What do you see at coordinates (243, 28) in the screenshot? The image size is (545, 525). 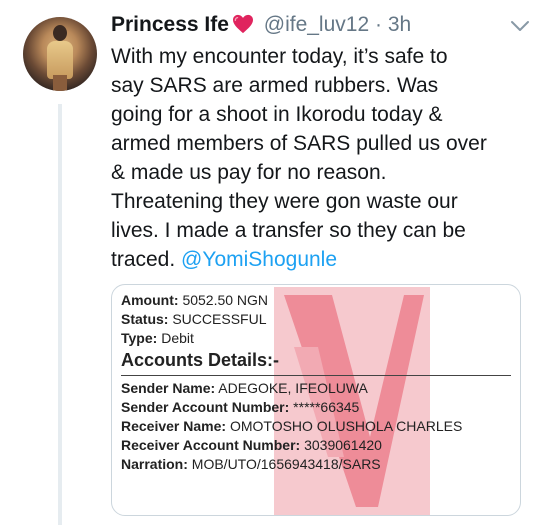 I see `red-heart-icon` at bounding box center [243, 28].